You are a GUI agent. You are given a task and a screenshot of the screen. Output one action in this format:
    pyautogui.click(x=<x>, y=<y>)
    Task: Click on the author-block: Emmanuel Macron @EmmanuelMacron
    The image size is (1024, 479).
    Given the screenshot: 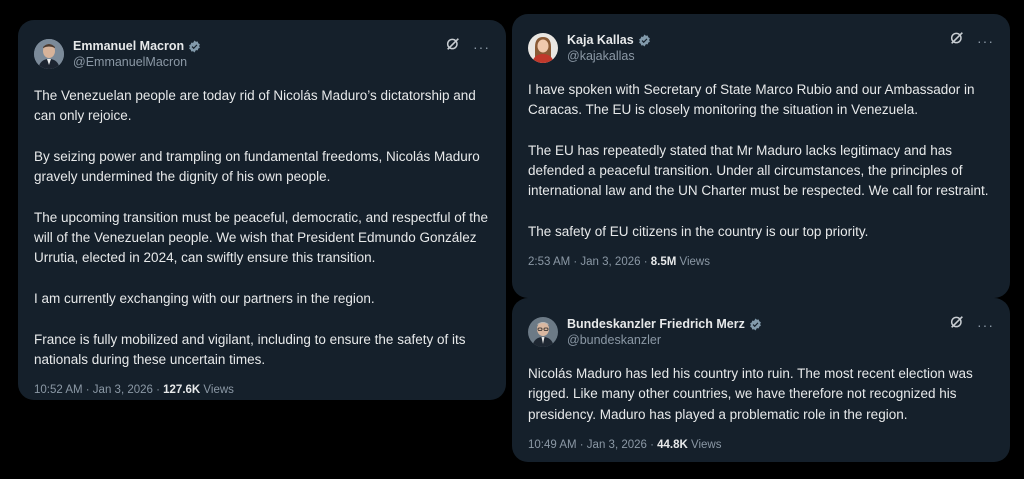 What is the action you would take?
    pyautogui.click(x=137, y=54)
    